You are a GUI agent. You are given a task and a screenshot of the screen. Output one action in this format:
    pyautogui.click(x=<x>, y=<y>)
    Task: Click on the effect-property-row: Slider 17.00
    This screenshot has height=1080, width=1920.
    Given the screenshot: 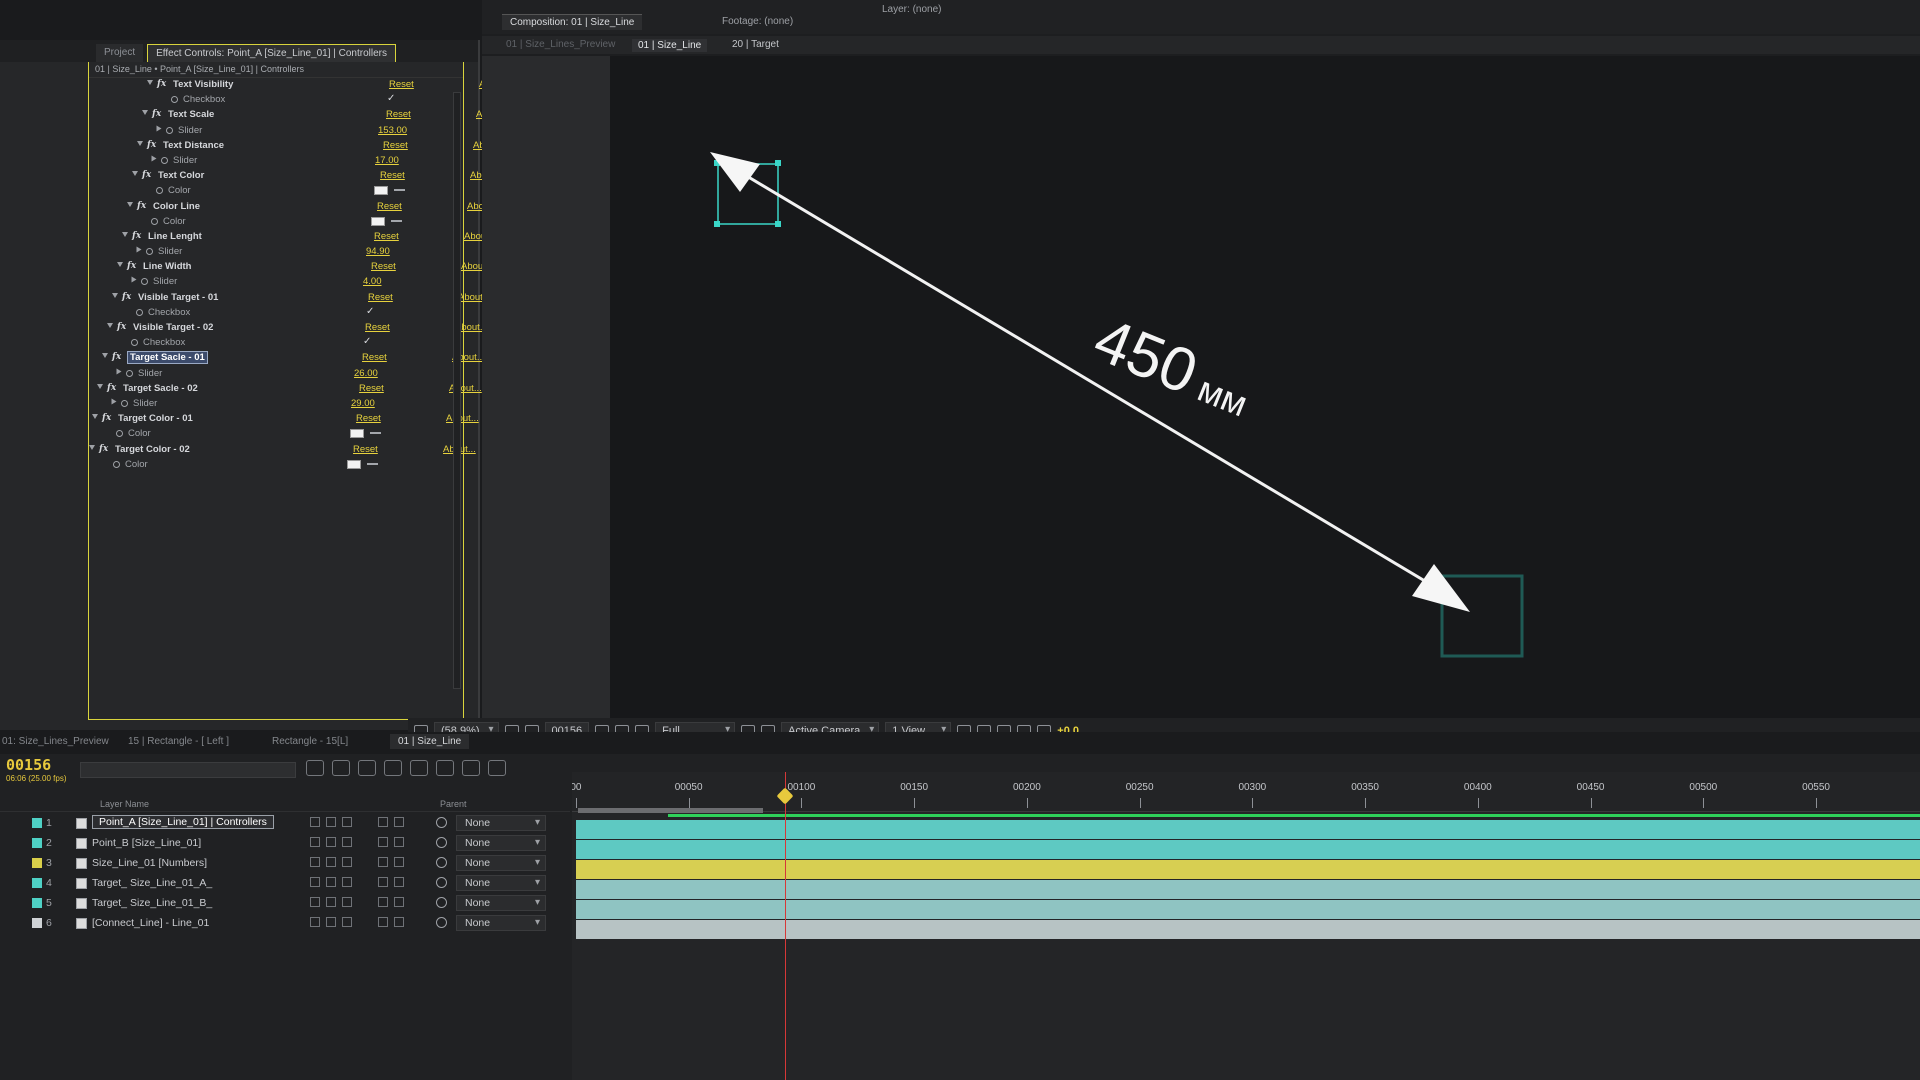 What is the action you would take?
    pyautogui.click(x=276, y=161)
    